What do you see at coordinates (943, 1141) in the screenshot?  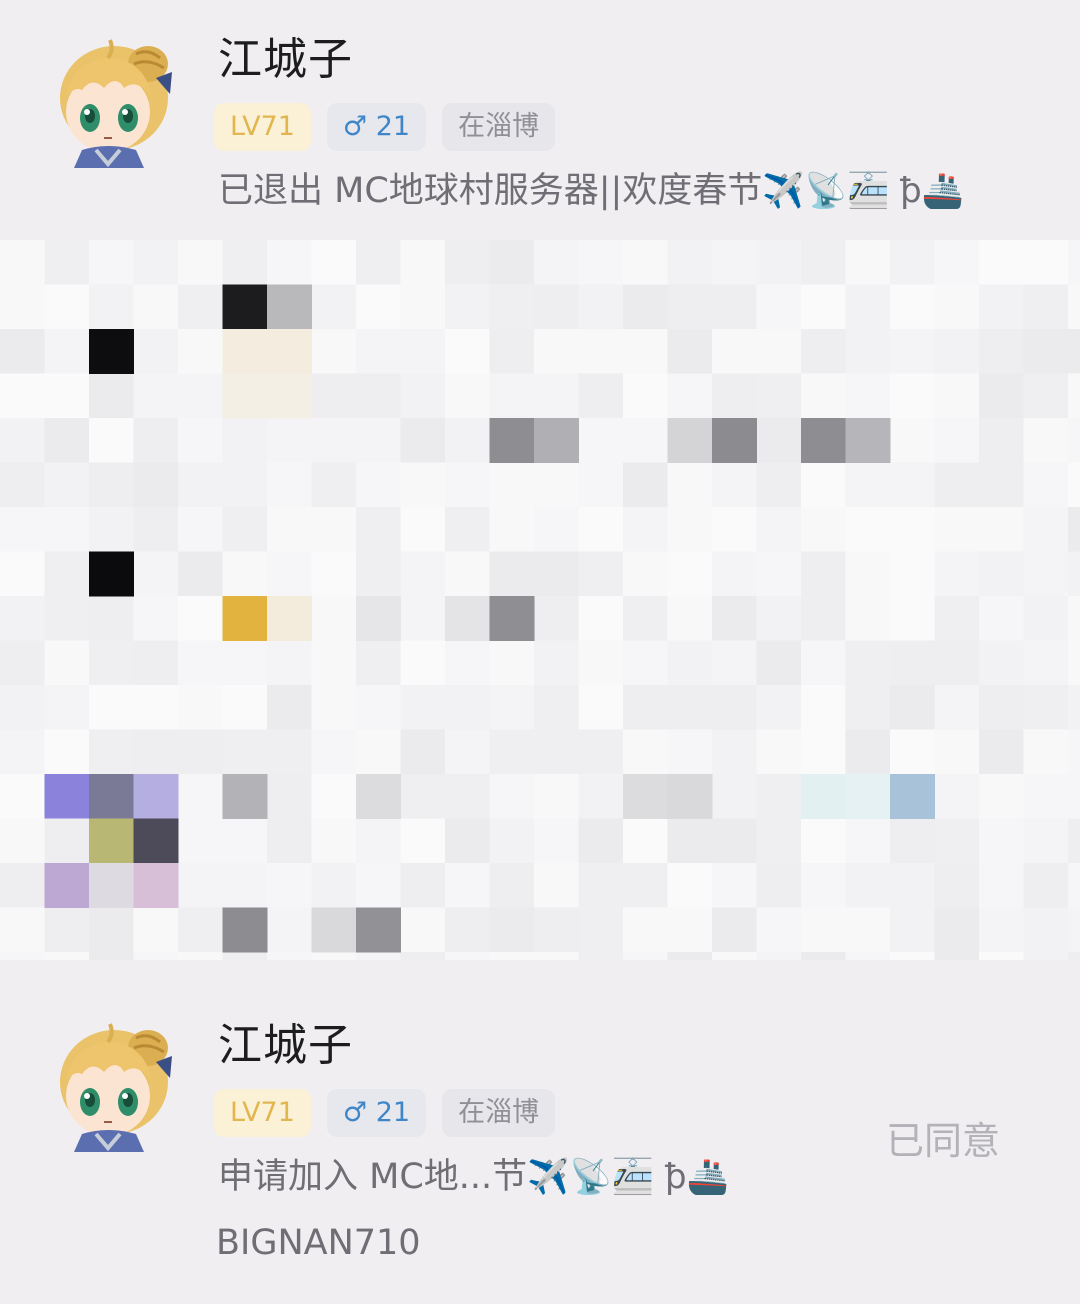 I see `status-label: 已同意` at bounding box center [943, 1141].